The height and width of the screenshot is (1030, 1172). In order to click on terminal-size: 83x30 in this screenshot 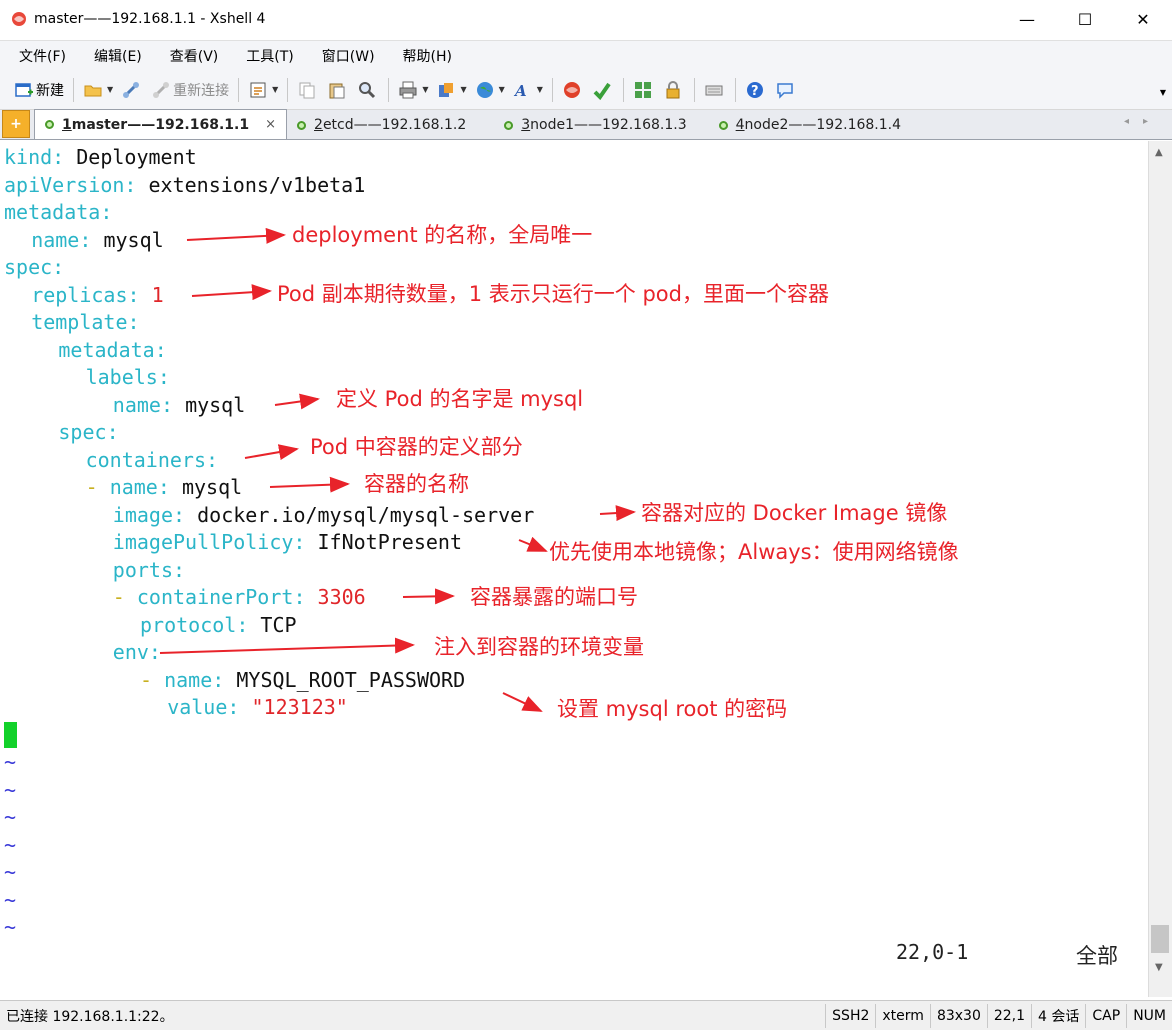, I will do `click(958, 1015)`.